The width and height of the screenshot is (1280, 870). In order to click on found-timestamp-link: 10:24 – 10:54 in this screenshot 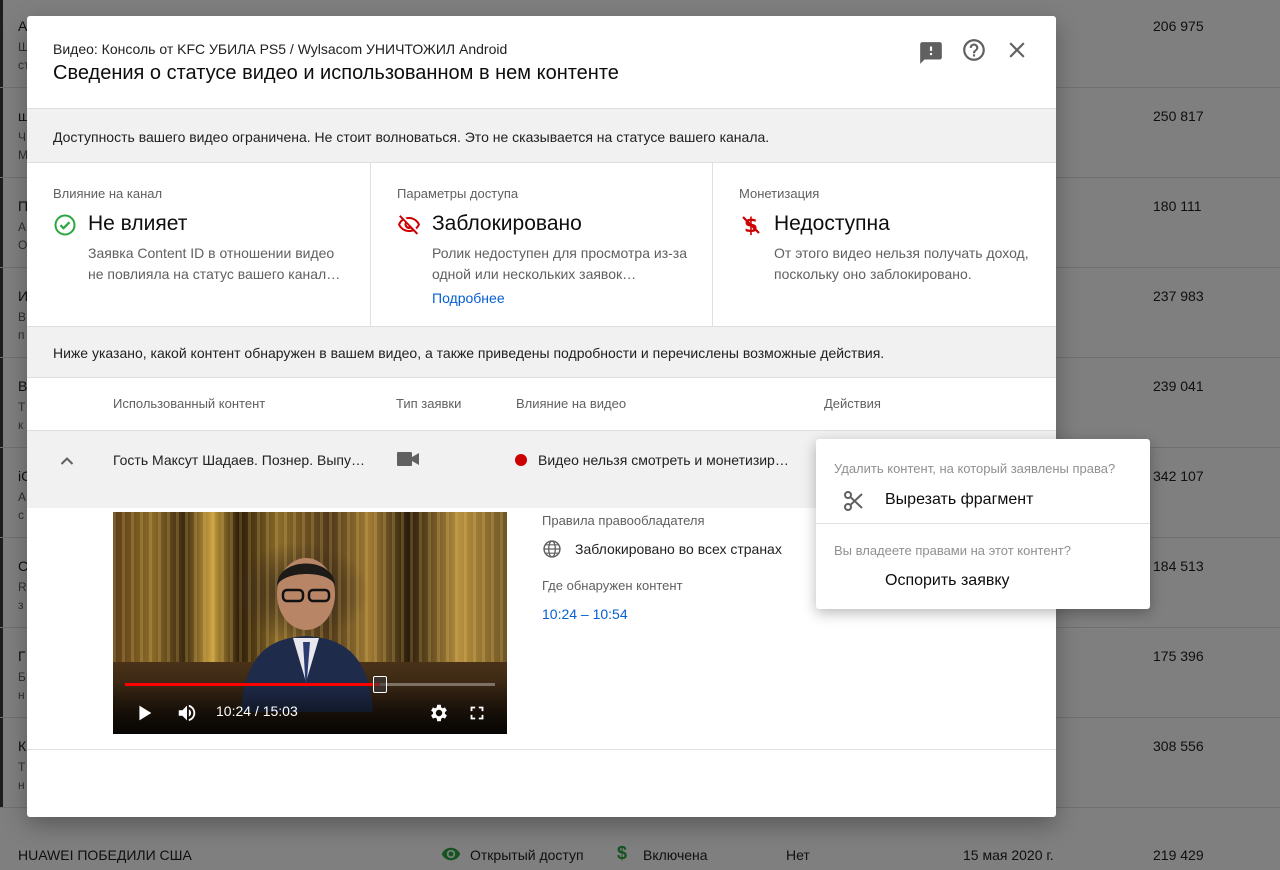, I will do `click(585, 614)`.